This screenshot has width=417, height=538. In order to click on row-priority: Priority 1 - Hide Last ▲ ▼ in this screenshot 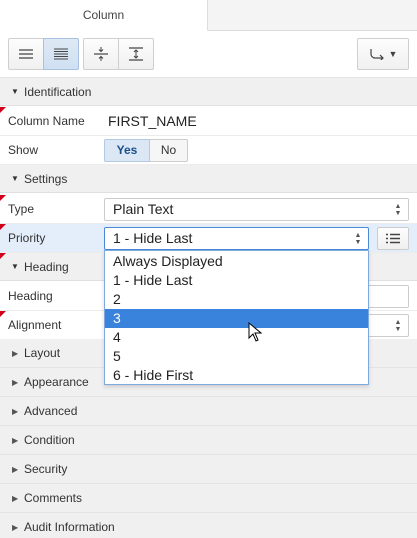, I will do `click(208, 238)`.